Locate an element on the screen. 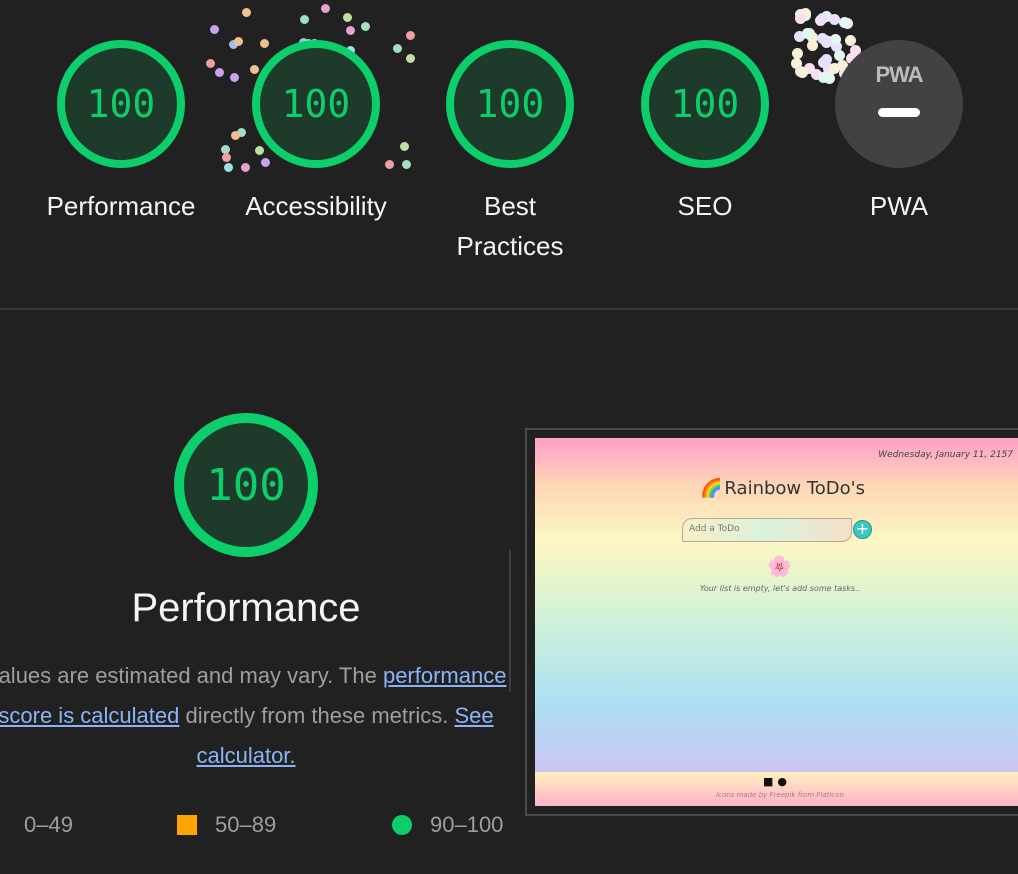 The width and height of the screenshot is (1018, 874). gauge-label: Accessibility is located at coordinates (316, 206).